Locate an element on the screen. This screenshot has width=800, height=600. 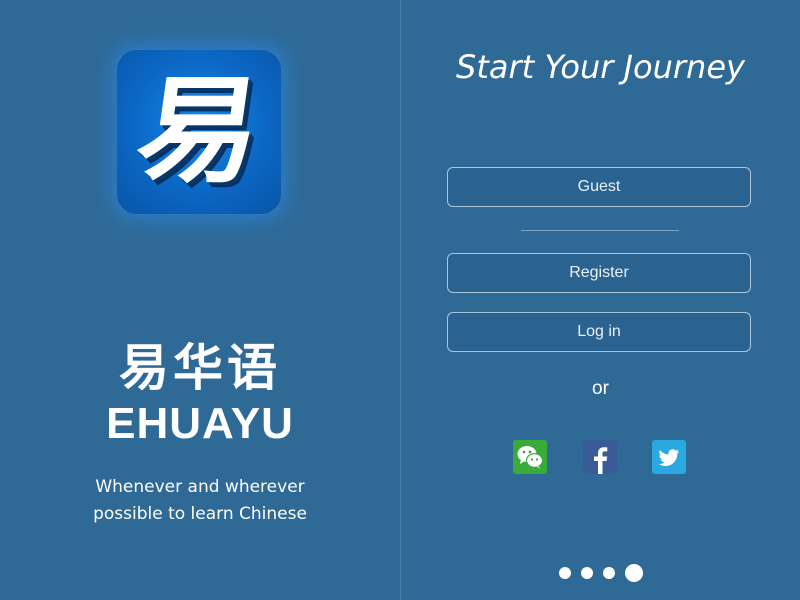
twitter-icon is located at coordinates (669, 457).